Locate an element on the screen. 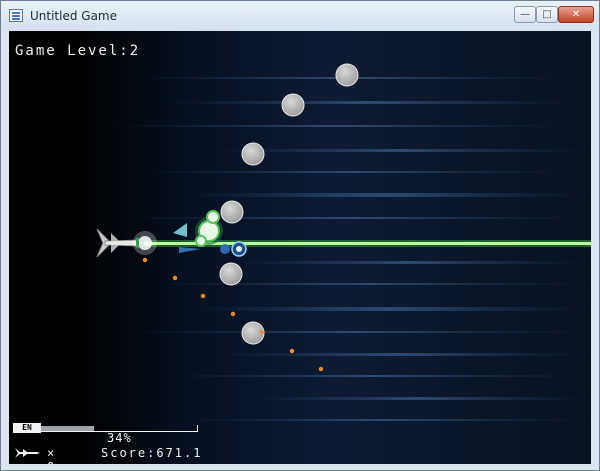 The image size is (600, 471). energy-bar-cap is located at coordinates (197, 428).